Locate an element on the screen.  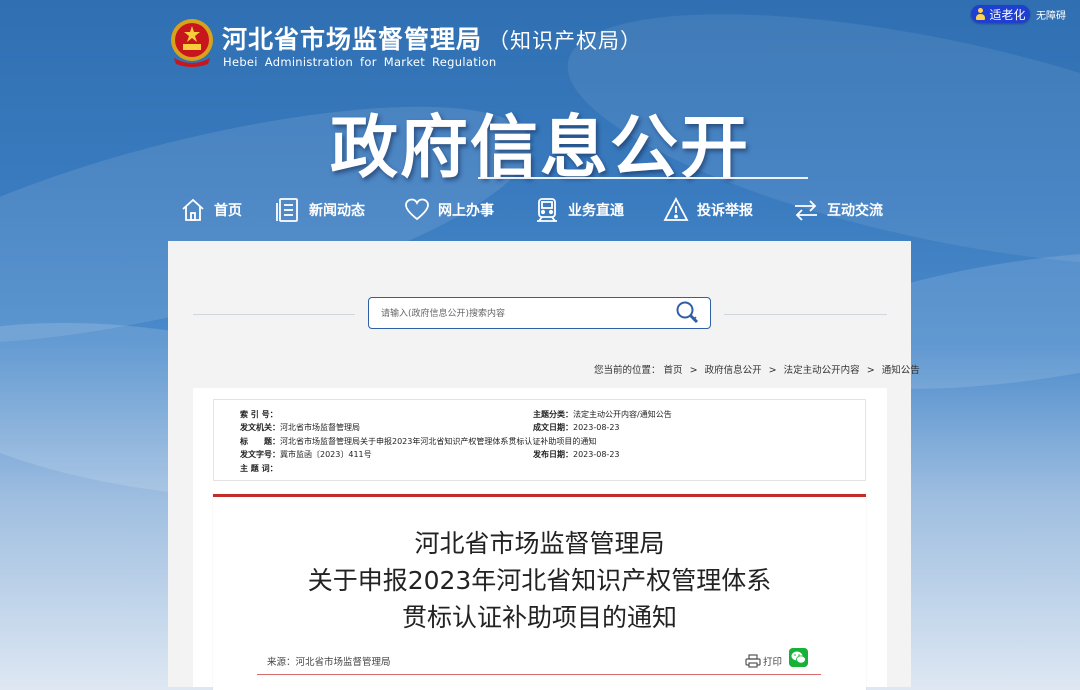
nav-item-business: 业务直通 is located at coordinates (579, 210).